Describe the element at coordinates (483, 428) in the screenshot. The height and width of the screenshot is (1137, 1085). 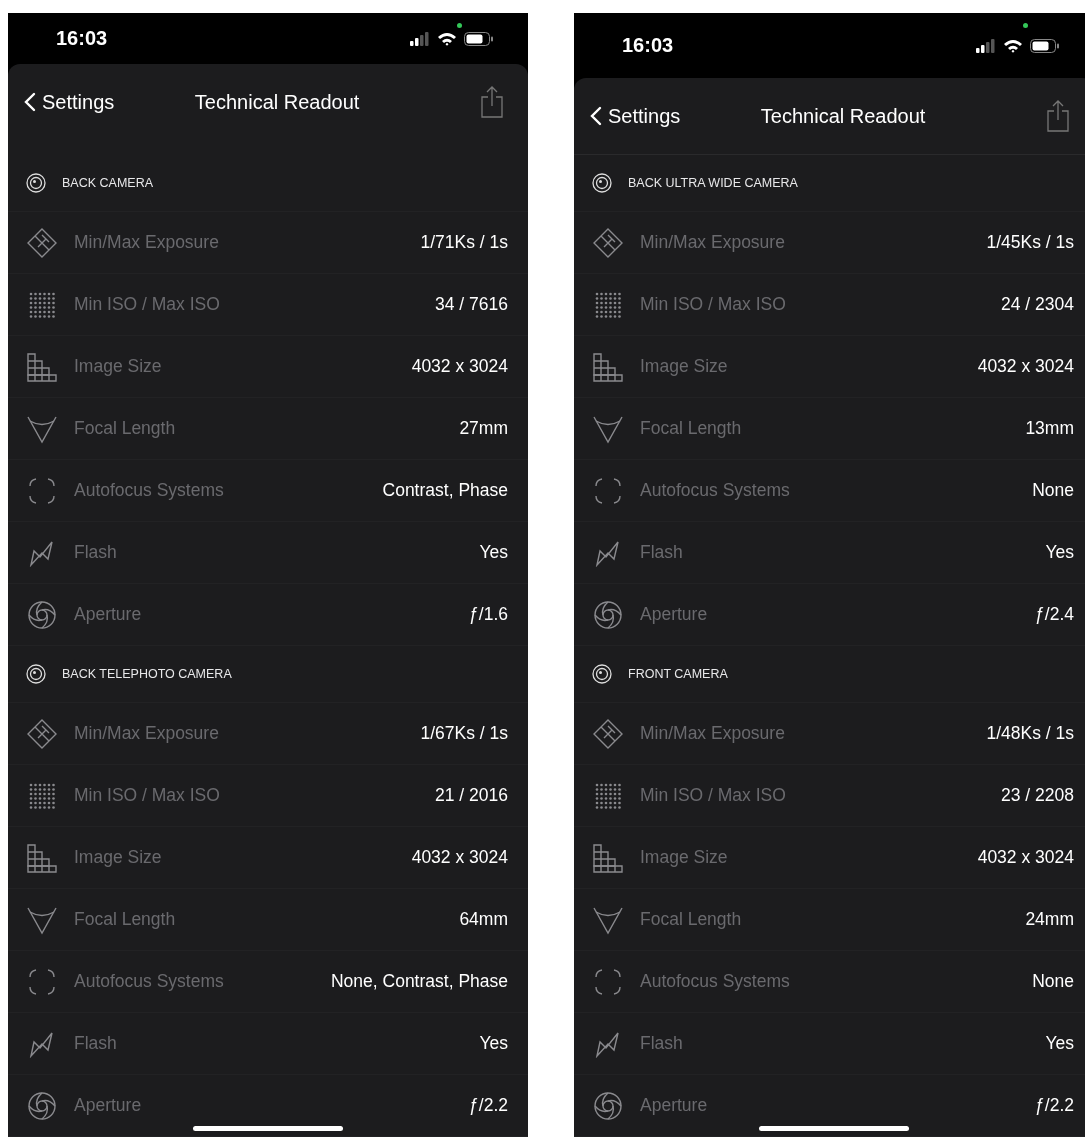
I see `row-value: 27mm` at that location.